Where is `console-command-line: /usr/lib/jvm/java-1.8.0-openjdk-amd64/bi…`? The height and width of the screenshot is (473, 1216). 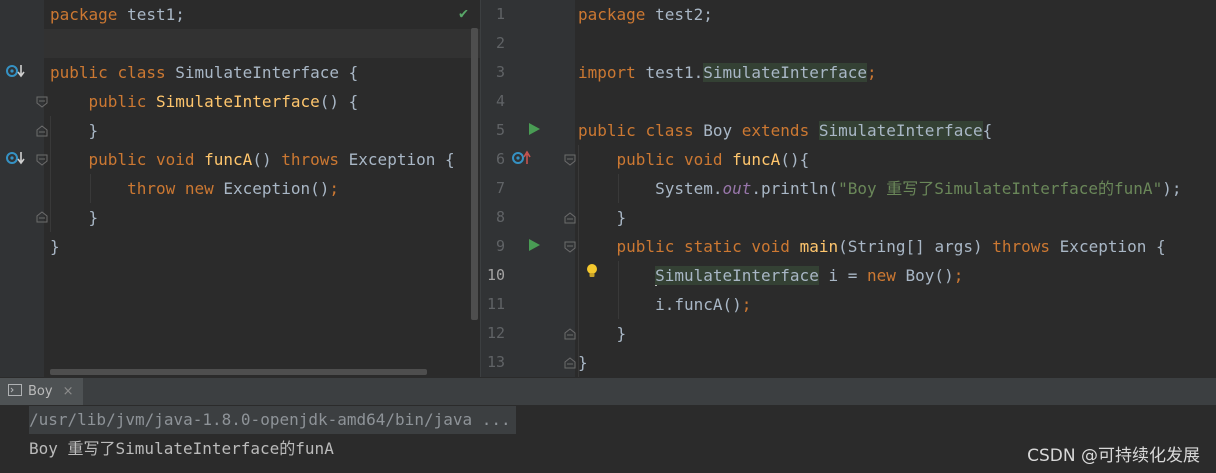
console-command-line: /usr/lib/jvm/java-1.8.0-openjdk-amd64/bi… is located at coordinates (272, 420).